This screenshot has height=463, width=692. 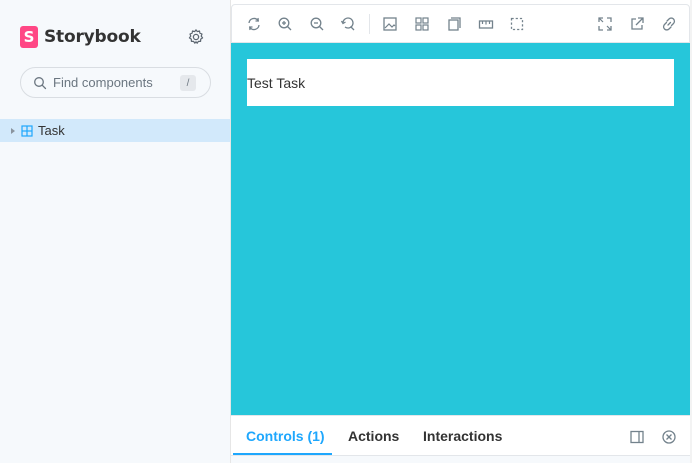 What do you see at coordinates (348, 24) in the screenshot?
I see `zoom-reset-icon` at bounding box center [348, 24].